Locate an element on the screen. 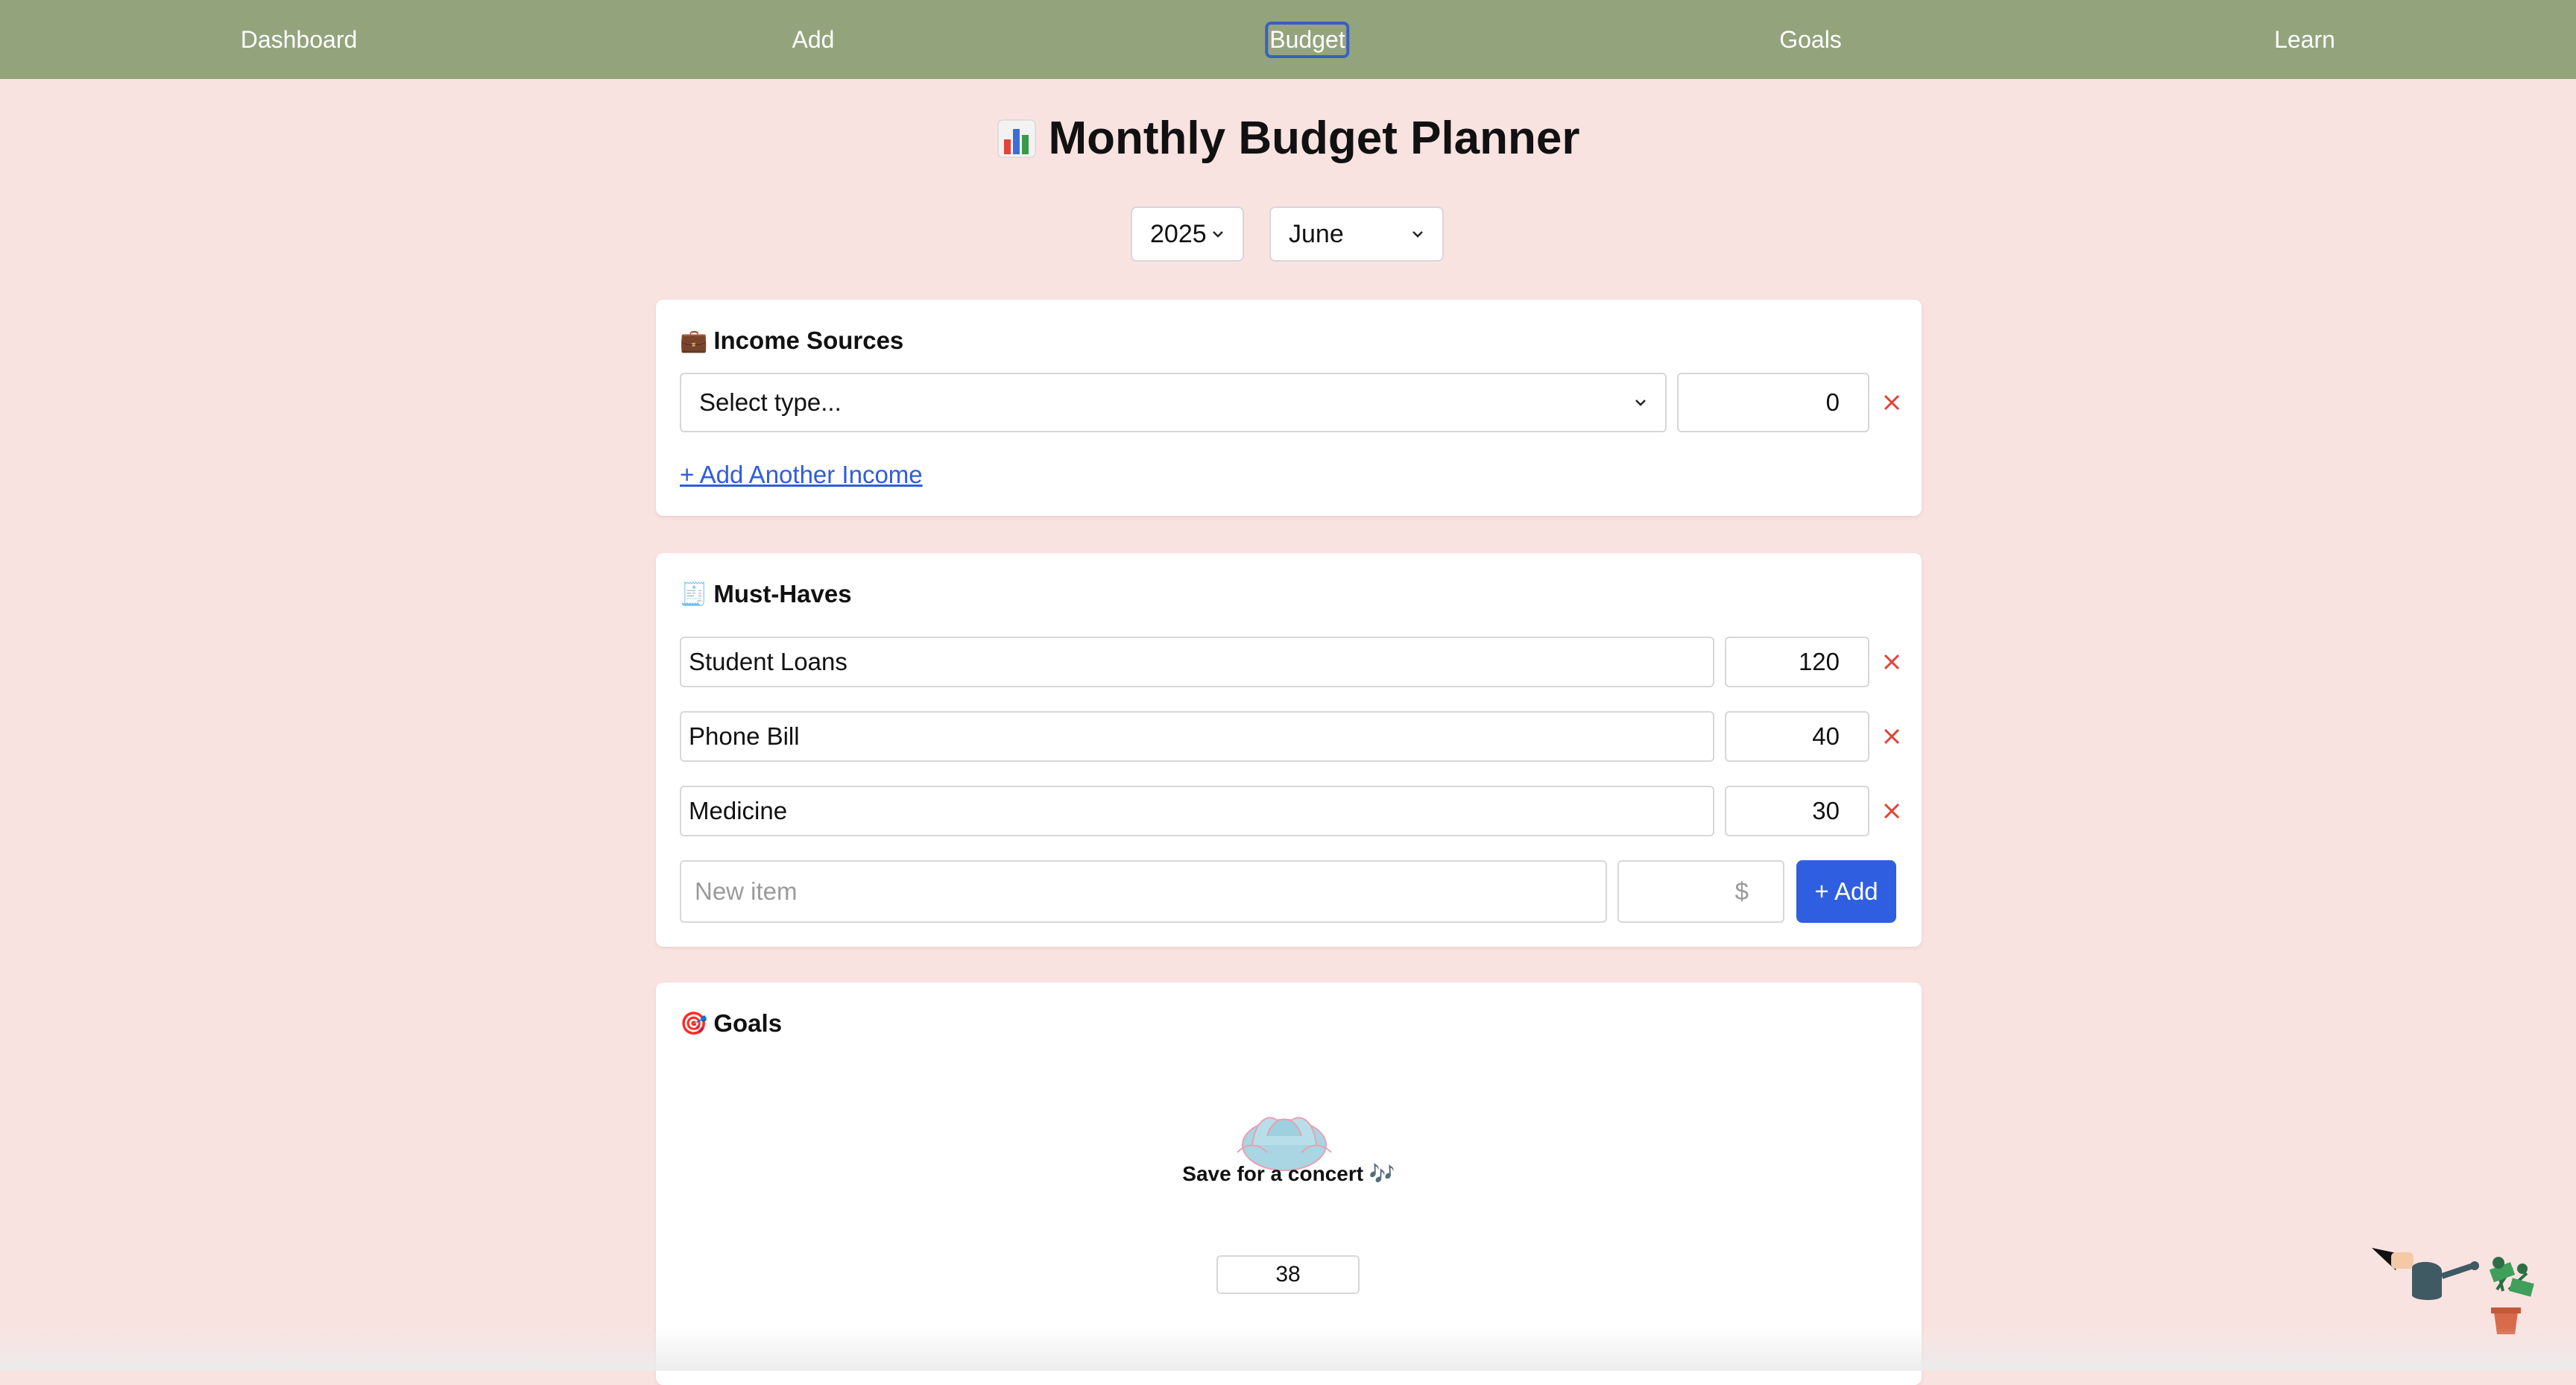 This screenshot has height=1385, width=2576. must-have-amount-input: 120 is located at coordinates (1797, 662).